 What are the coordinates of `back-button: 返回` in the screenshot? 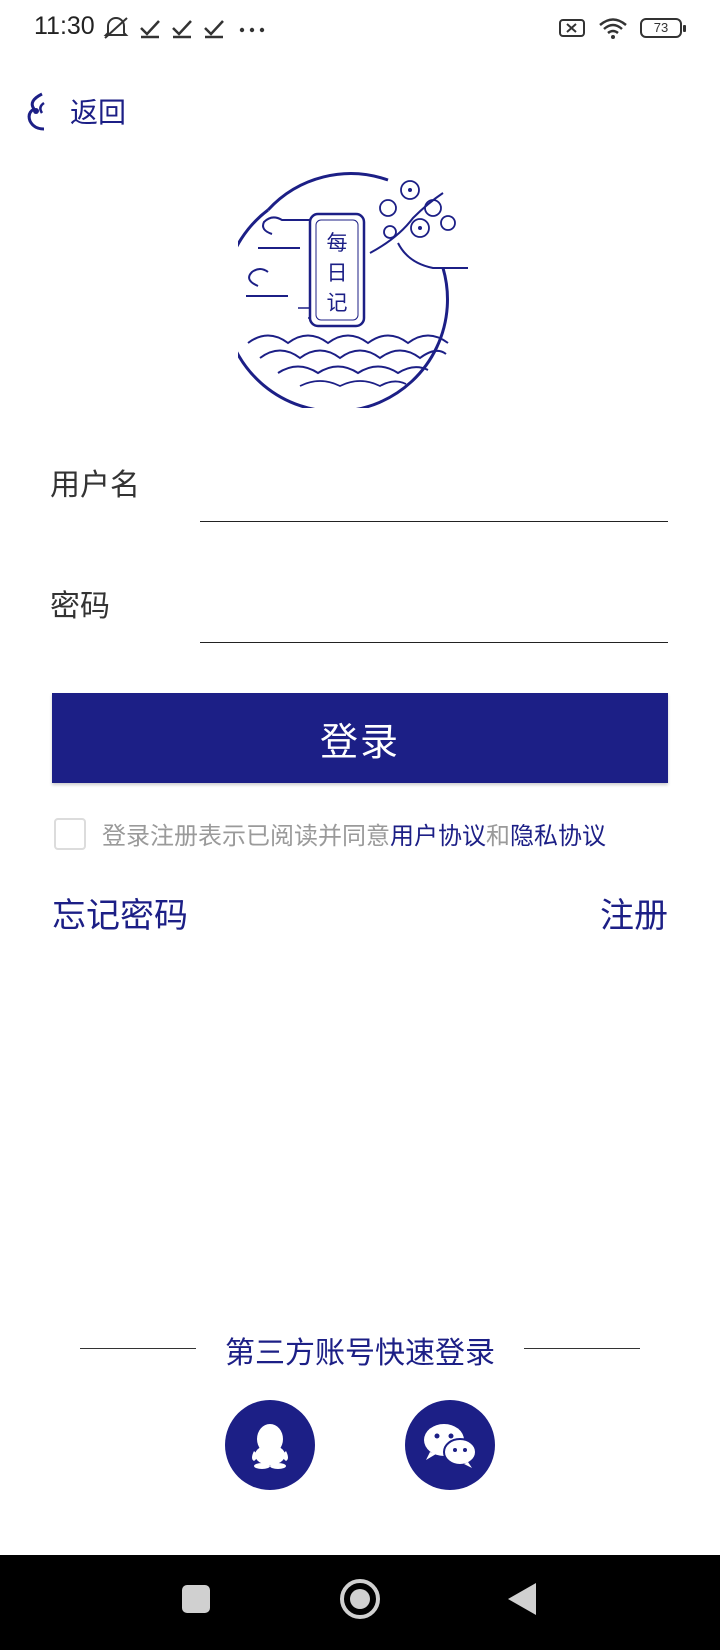 It's located at (75, 111).